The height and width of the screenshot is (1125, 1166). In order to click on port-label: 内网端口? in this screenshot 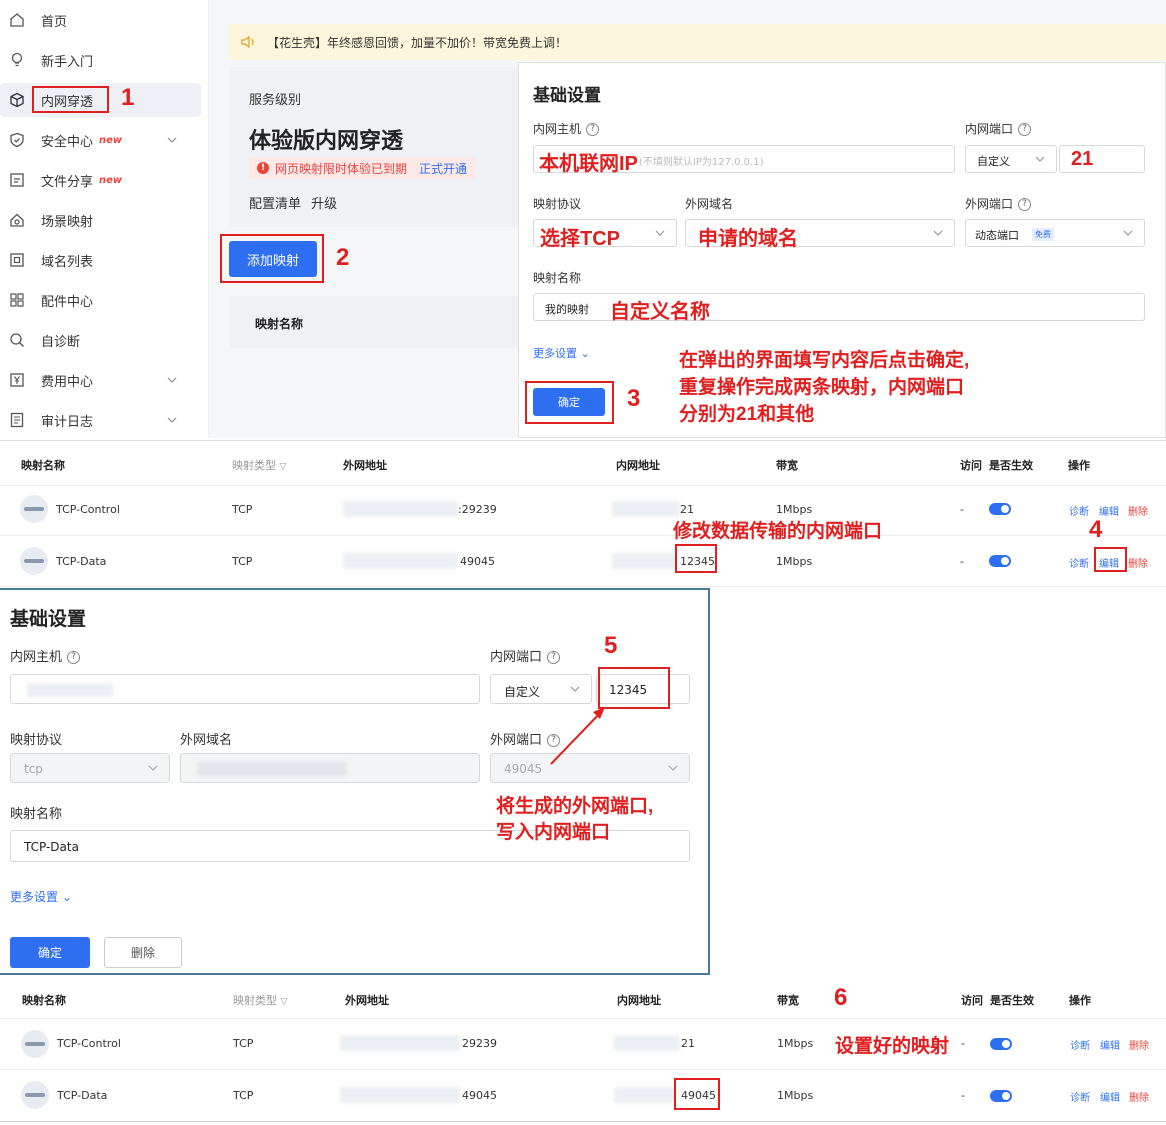, I will do `click(525, 655)`.